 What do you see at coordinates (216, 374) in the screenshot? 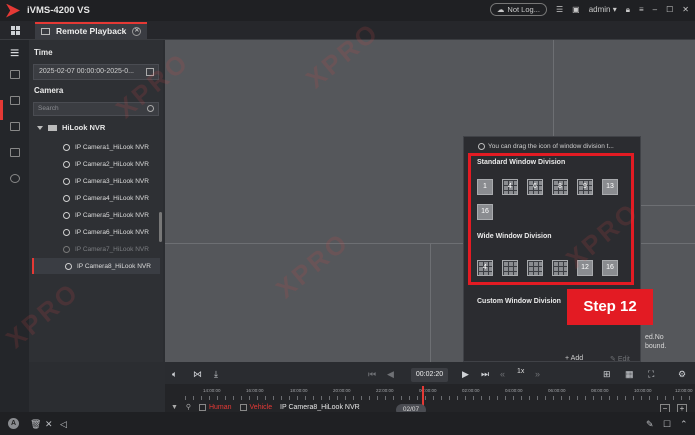
I see `download-icon: ⤓` at bounding box center [216, 374].